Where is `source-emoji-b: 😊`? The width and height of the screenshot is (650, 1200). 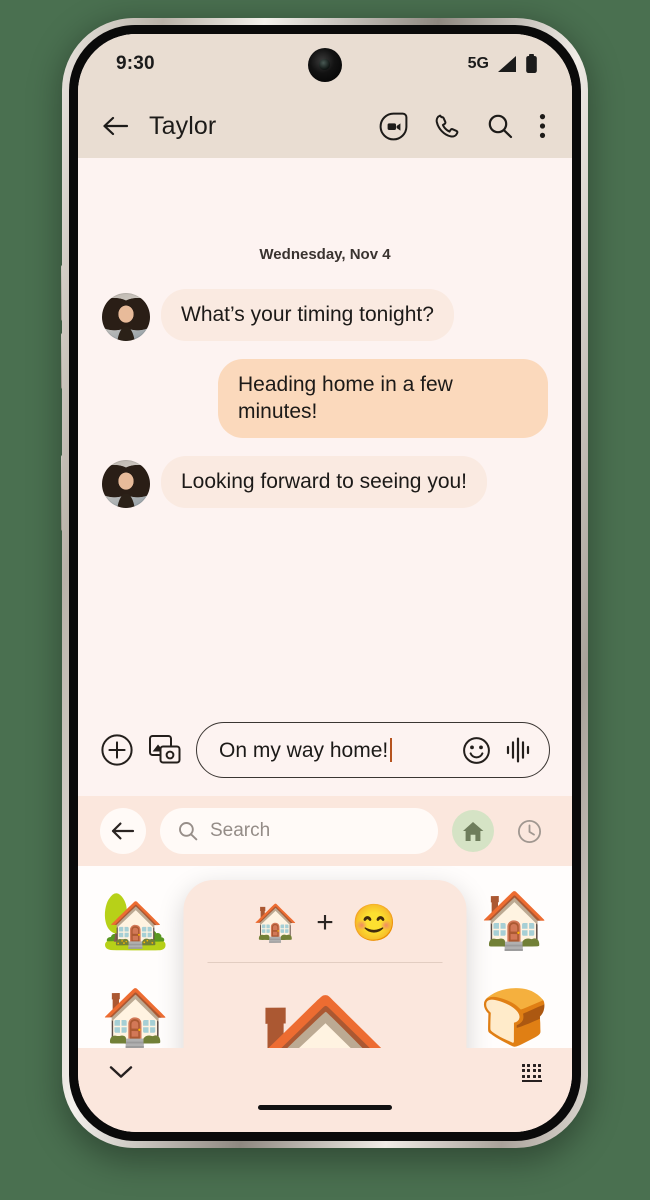
source-emoji-b: 😊 is located at coordinates (374, 922).